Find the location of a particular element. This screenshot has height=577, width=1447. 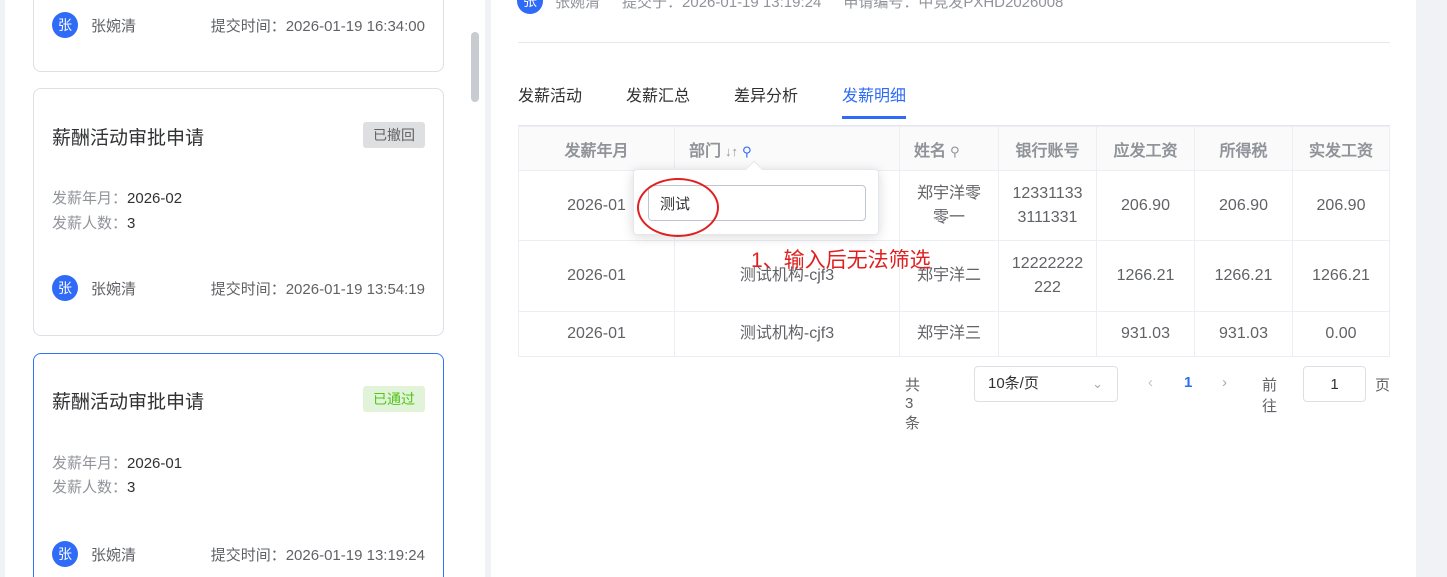

goto-page-input is located at coordinates (1334, 384).